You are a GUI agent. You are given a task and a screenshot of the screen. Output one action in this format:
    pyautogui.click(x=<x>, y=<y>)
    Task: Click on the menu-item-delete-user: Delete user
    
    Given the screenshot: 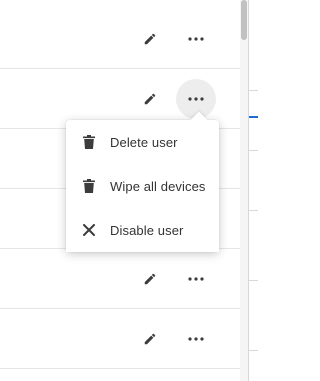 What is the action you would take?
    pyautogui.click(x=142, y=142)
    